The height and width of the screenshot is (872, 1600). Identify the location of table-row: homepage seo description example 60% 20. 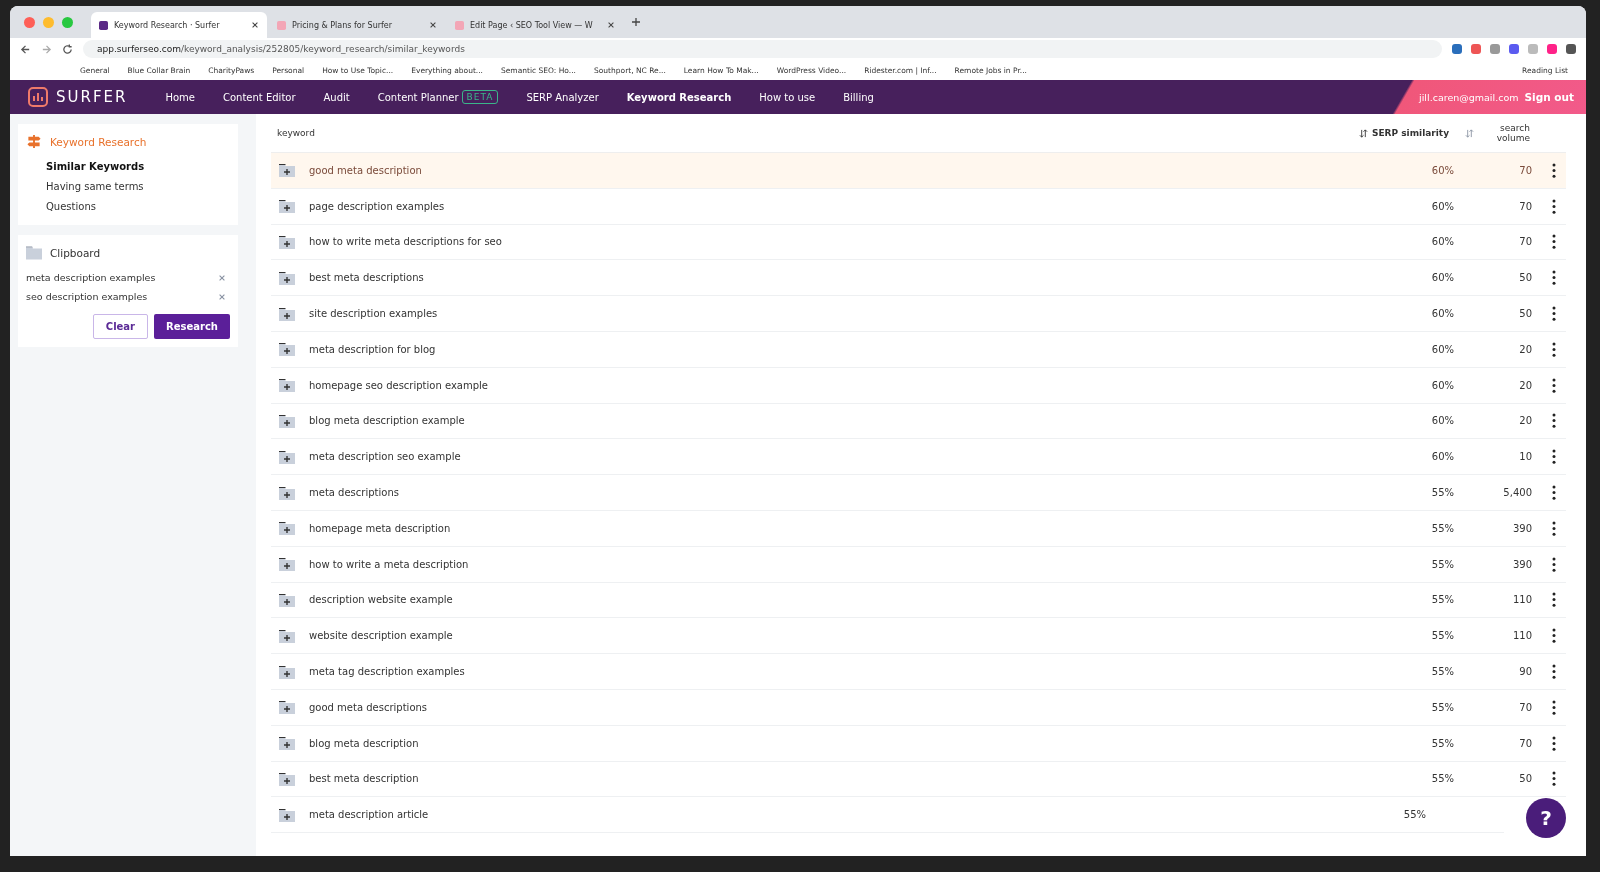
(918, 385).